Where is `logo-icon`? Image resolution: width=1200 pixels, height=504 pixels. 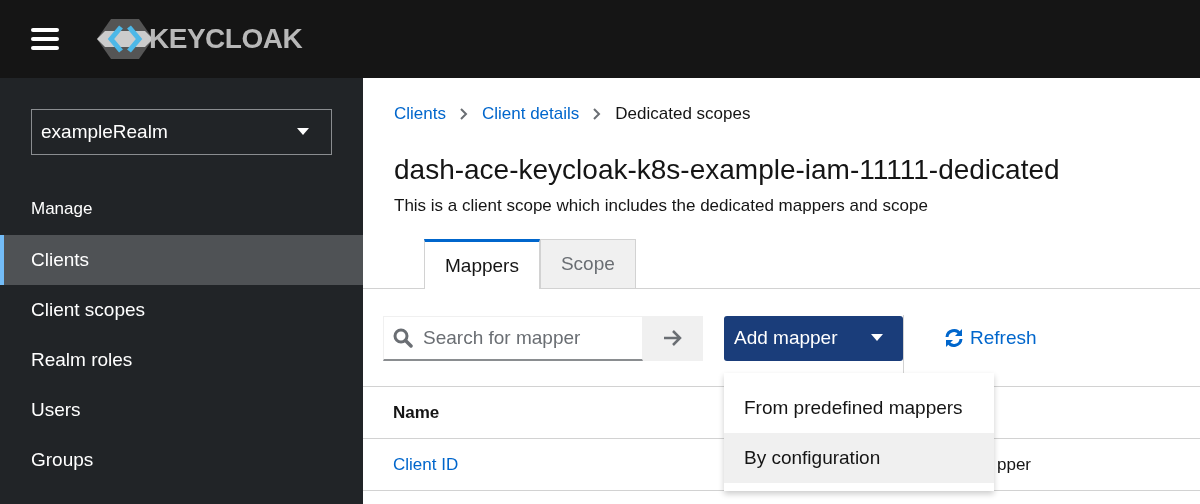 logo-icon is located at coordinates (125, 39).